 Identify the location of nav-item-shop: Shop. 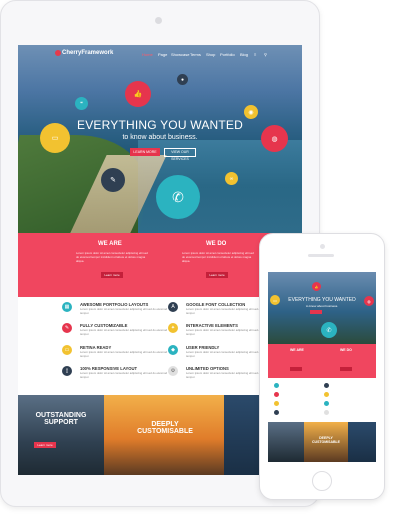
(210, 54).